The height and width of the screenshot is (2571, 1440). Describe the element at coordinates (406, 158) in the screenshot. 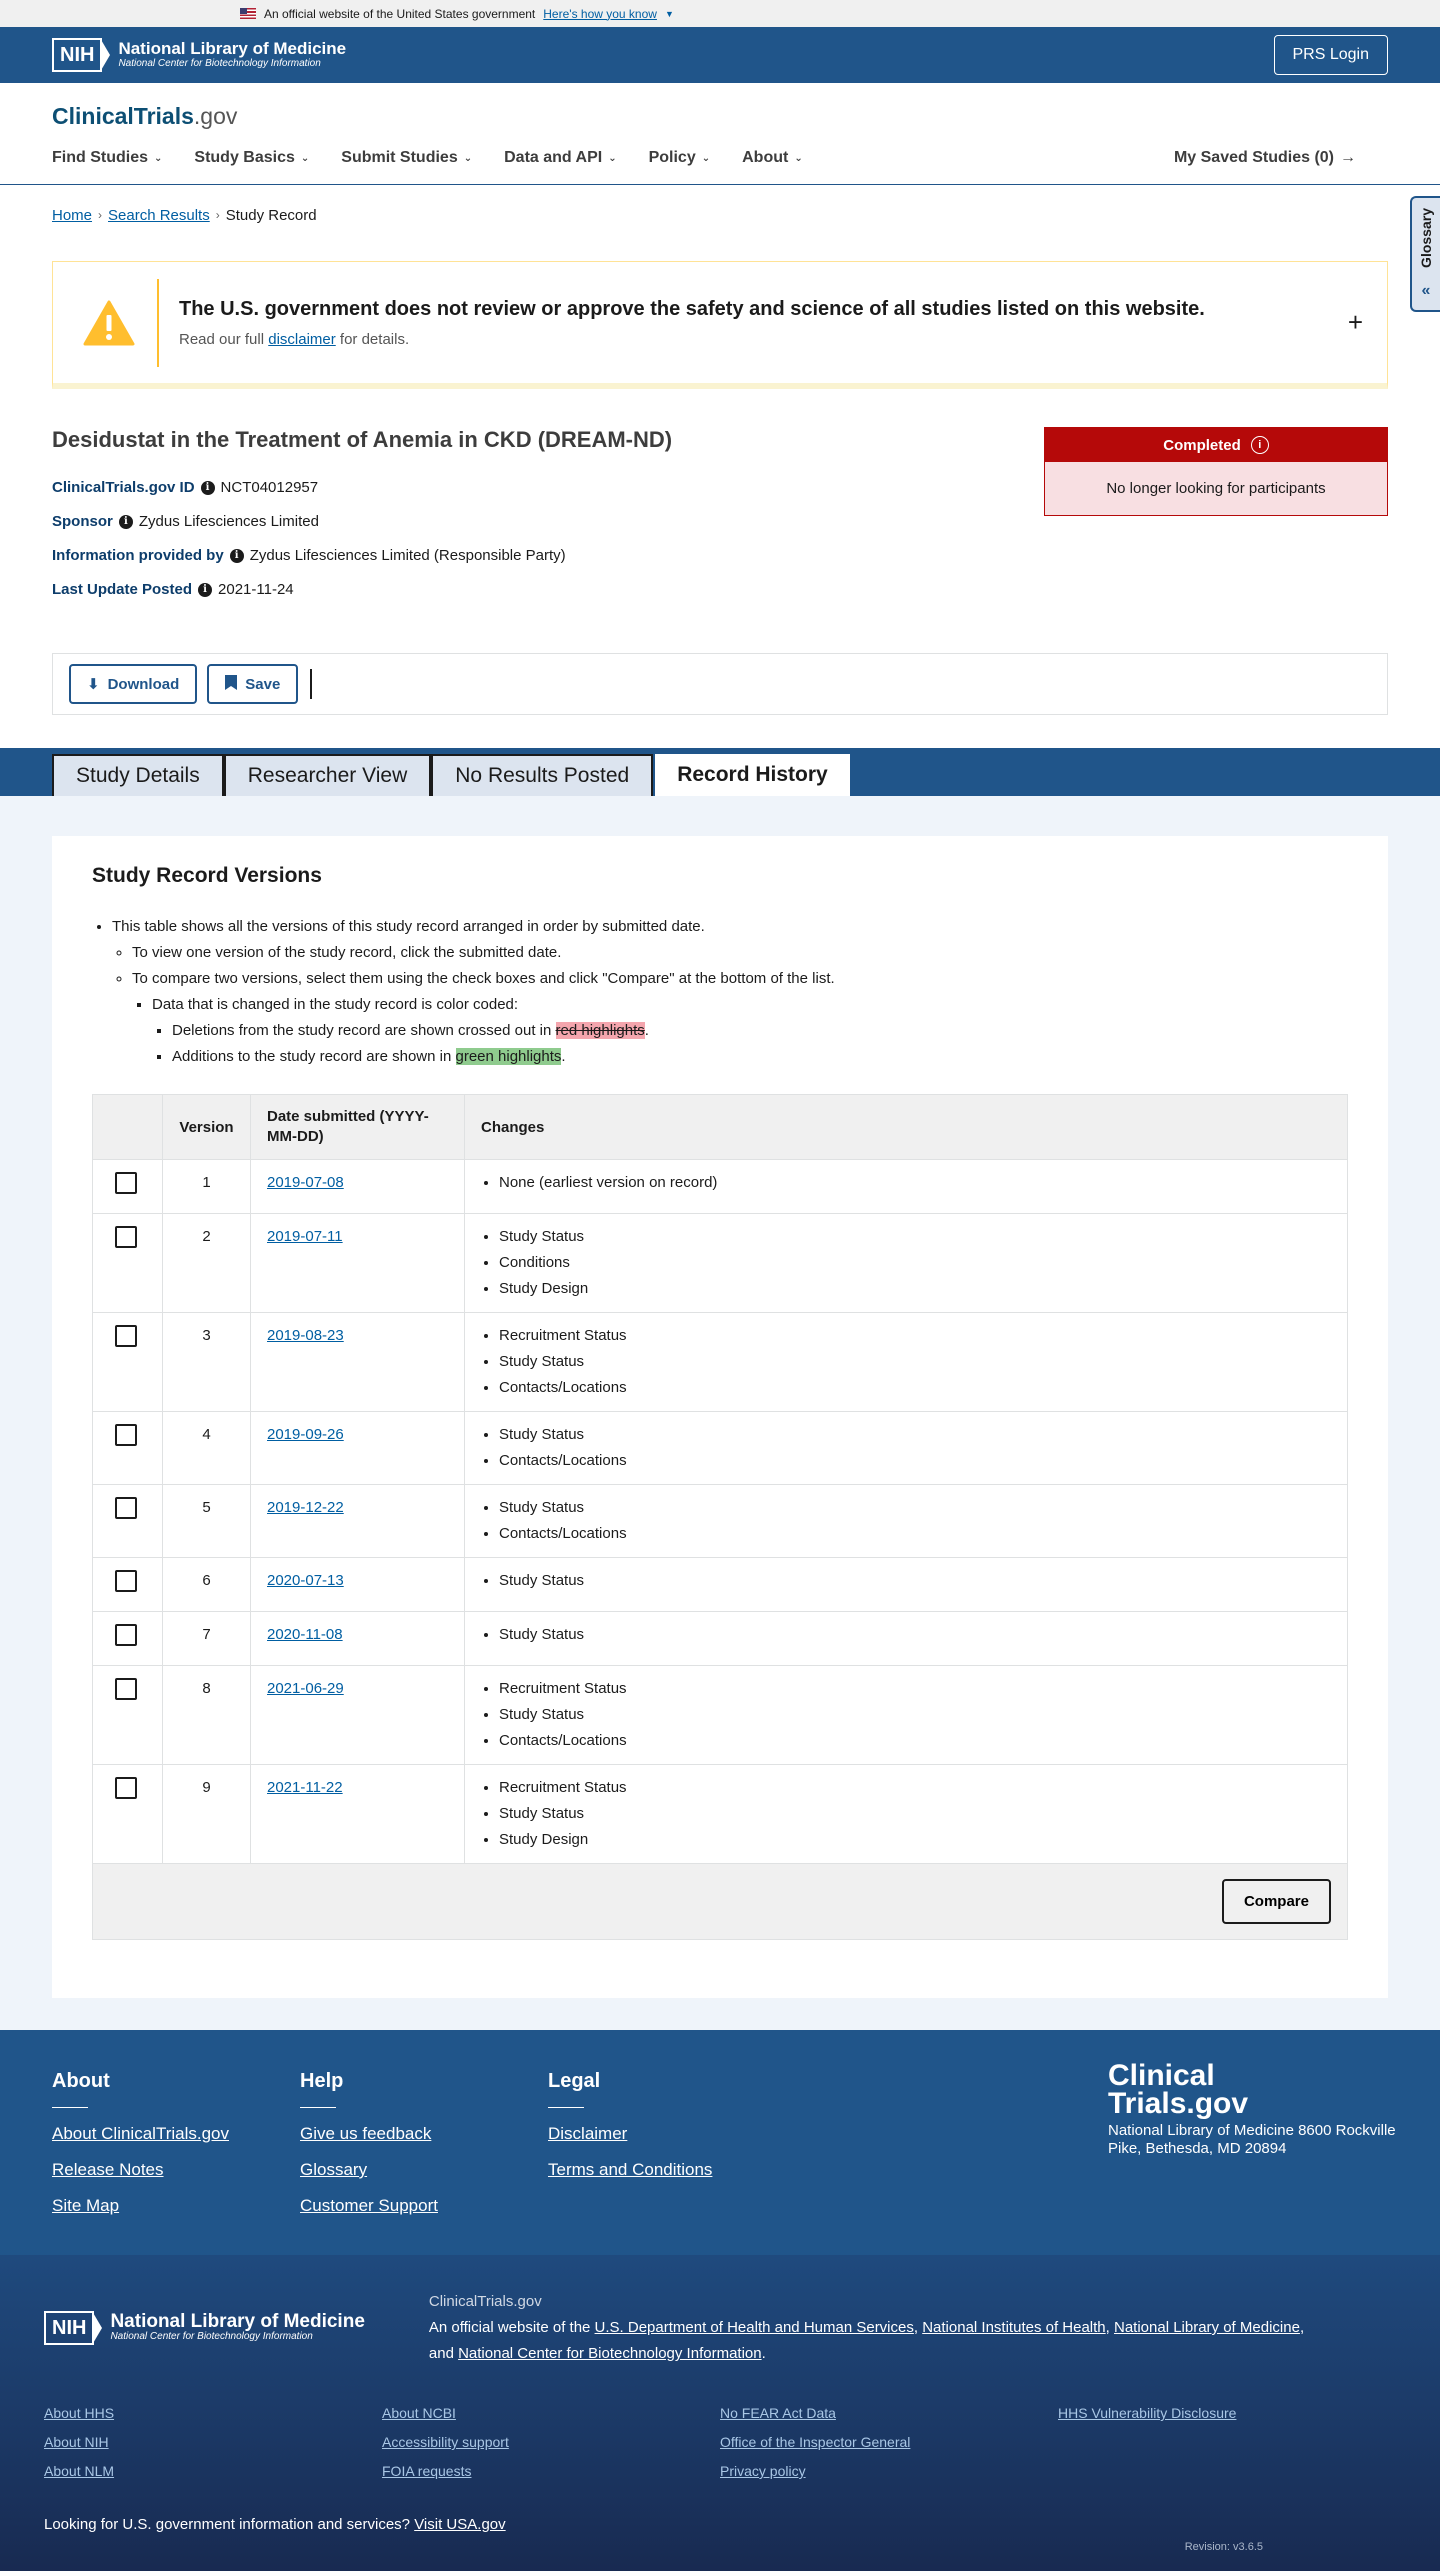

I see `nav-submit-studies: Submit Studies ⌄` at that location.